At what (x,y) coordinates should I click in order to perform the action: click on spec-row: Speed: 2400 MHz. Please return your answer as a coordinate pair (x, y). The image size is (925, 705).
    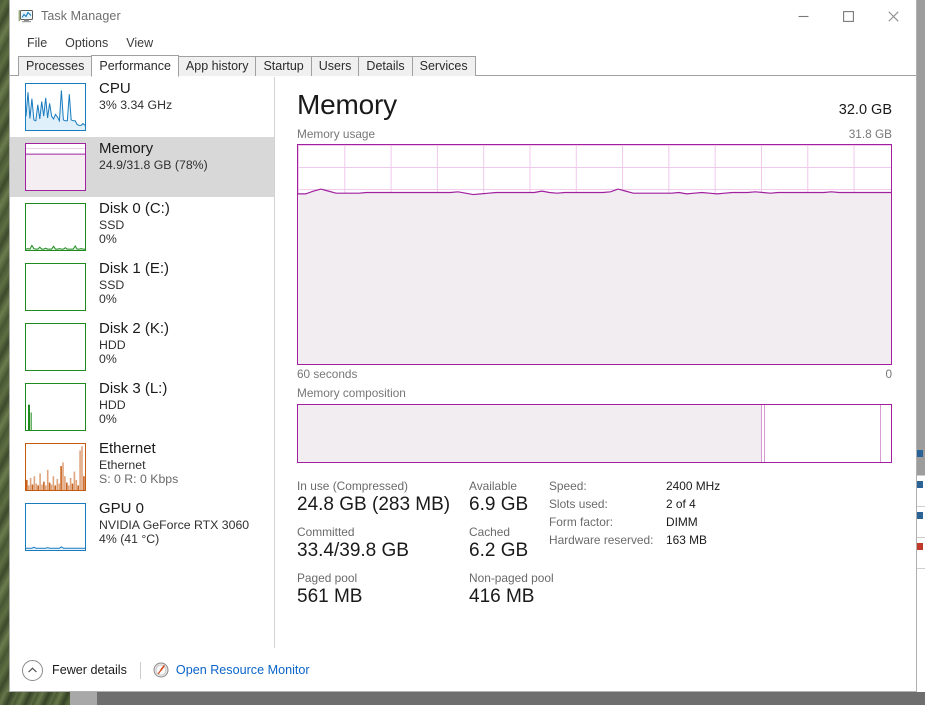
    Looking at the image, I should click on (634, 486).